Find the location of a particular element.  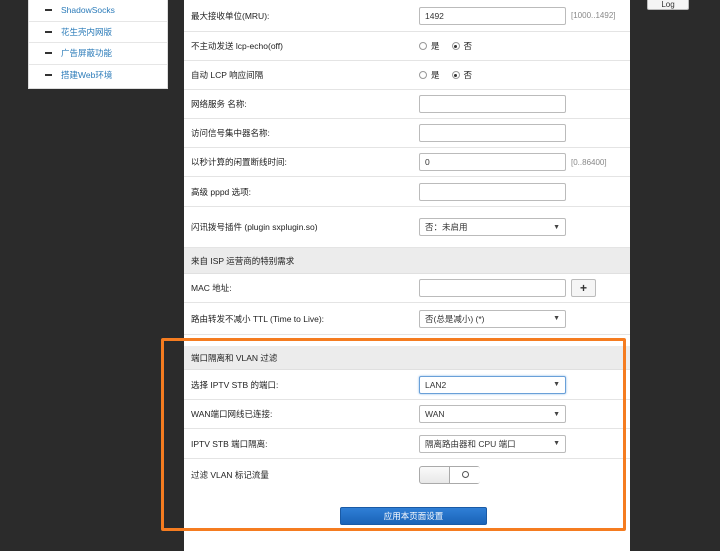

mru-row: 最大接收单位(MRU): 1492 [1000..1492] is located at coordinates (407, 16).